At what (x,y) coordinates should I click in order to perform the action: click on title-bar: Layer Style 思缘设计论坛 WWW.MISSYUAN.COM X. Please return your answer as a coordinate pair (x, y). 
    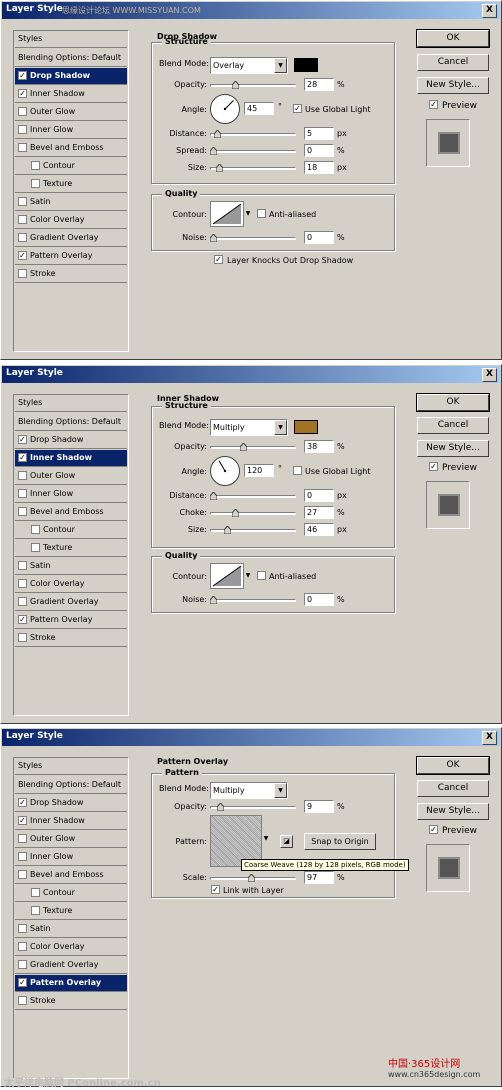
    Looking at the image, I should click on (251, 10).